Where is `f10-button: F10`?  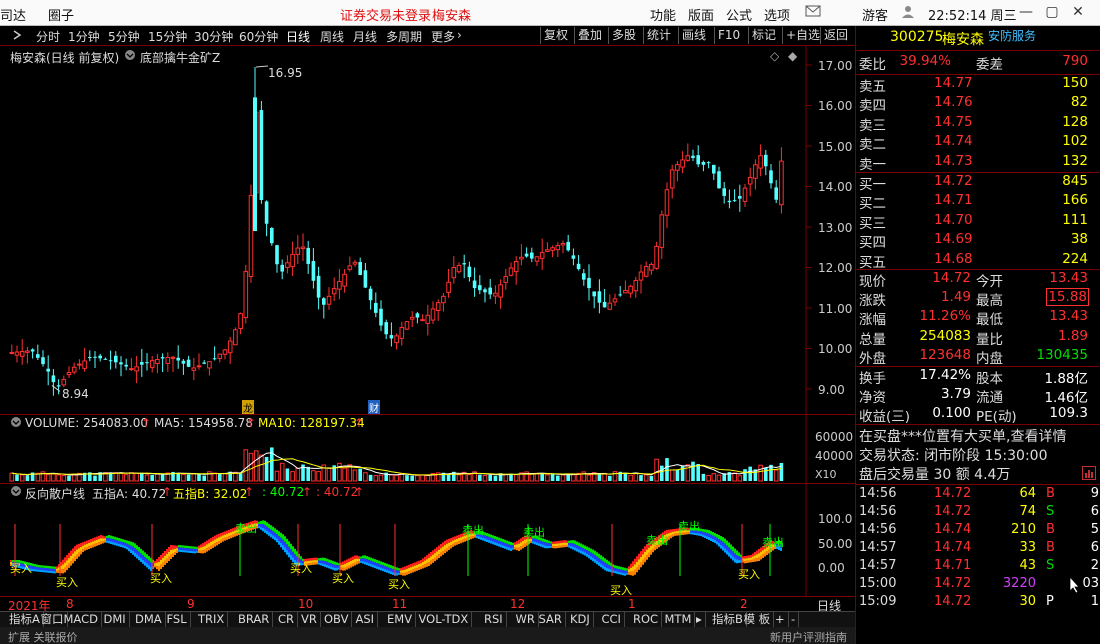 f10-button: F10 is located at coordinates (728, 35).